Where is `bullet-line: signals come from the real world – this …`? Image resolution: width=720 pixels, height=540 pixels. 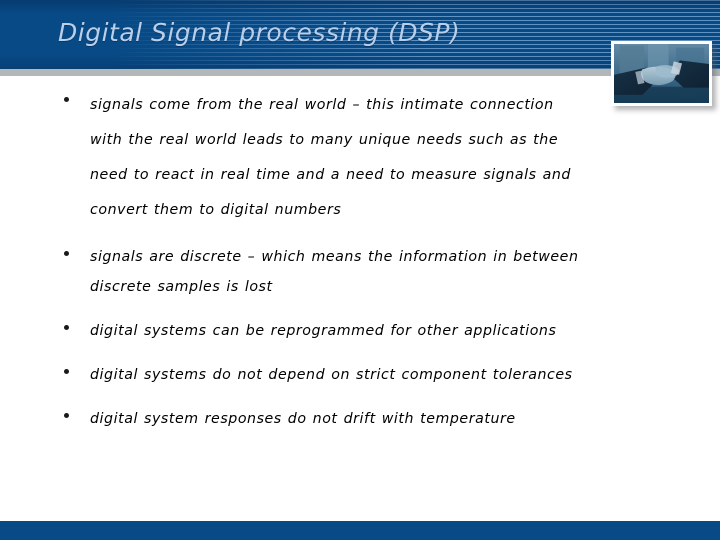 bullet-line: signals come from the real world – this … is located at coordinates (322, 105).